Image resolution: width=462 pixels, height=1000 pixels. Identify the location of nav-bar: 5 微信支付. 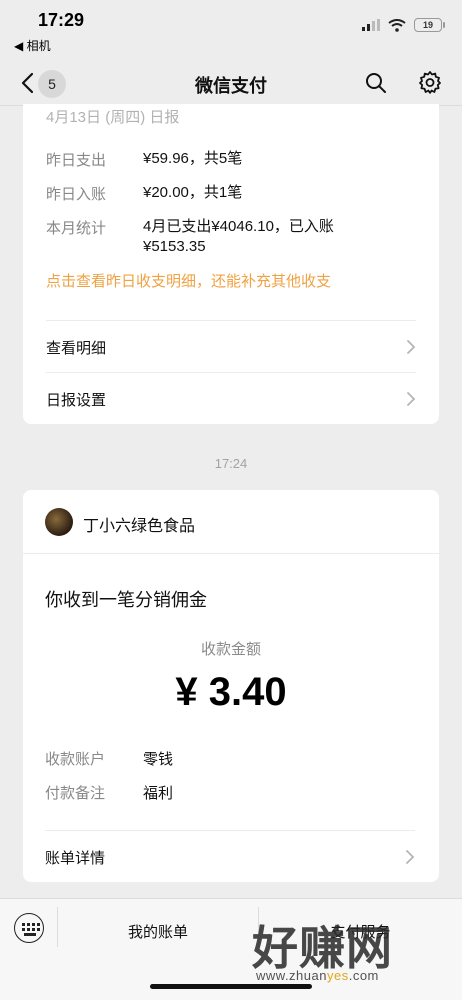
(231, 83).